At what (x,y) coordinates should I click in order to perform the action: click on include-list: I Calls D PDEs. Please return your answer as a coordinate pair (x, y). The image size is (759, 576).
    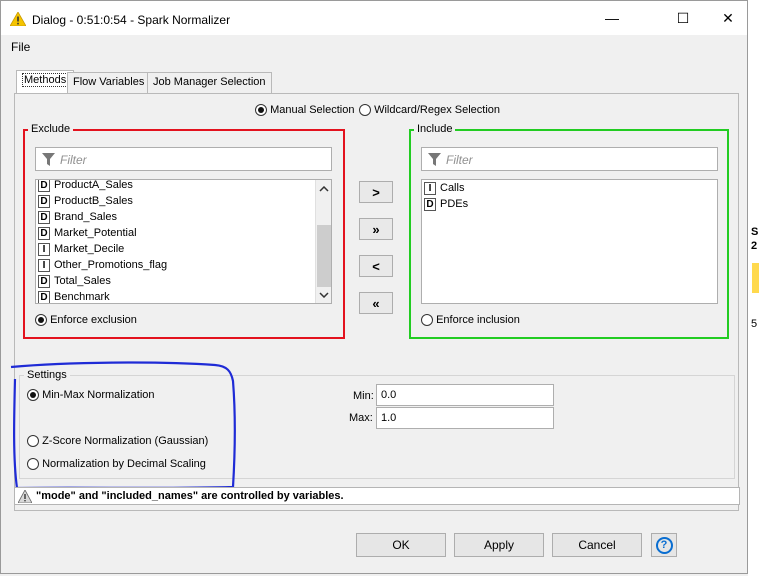
    Looking at the image, I should click on (569, 241).